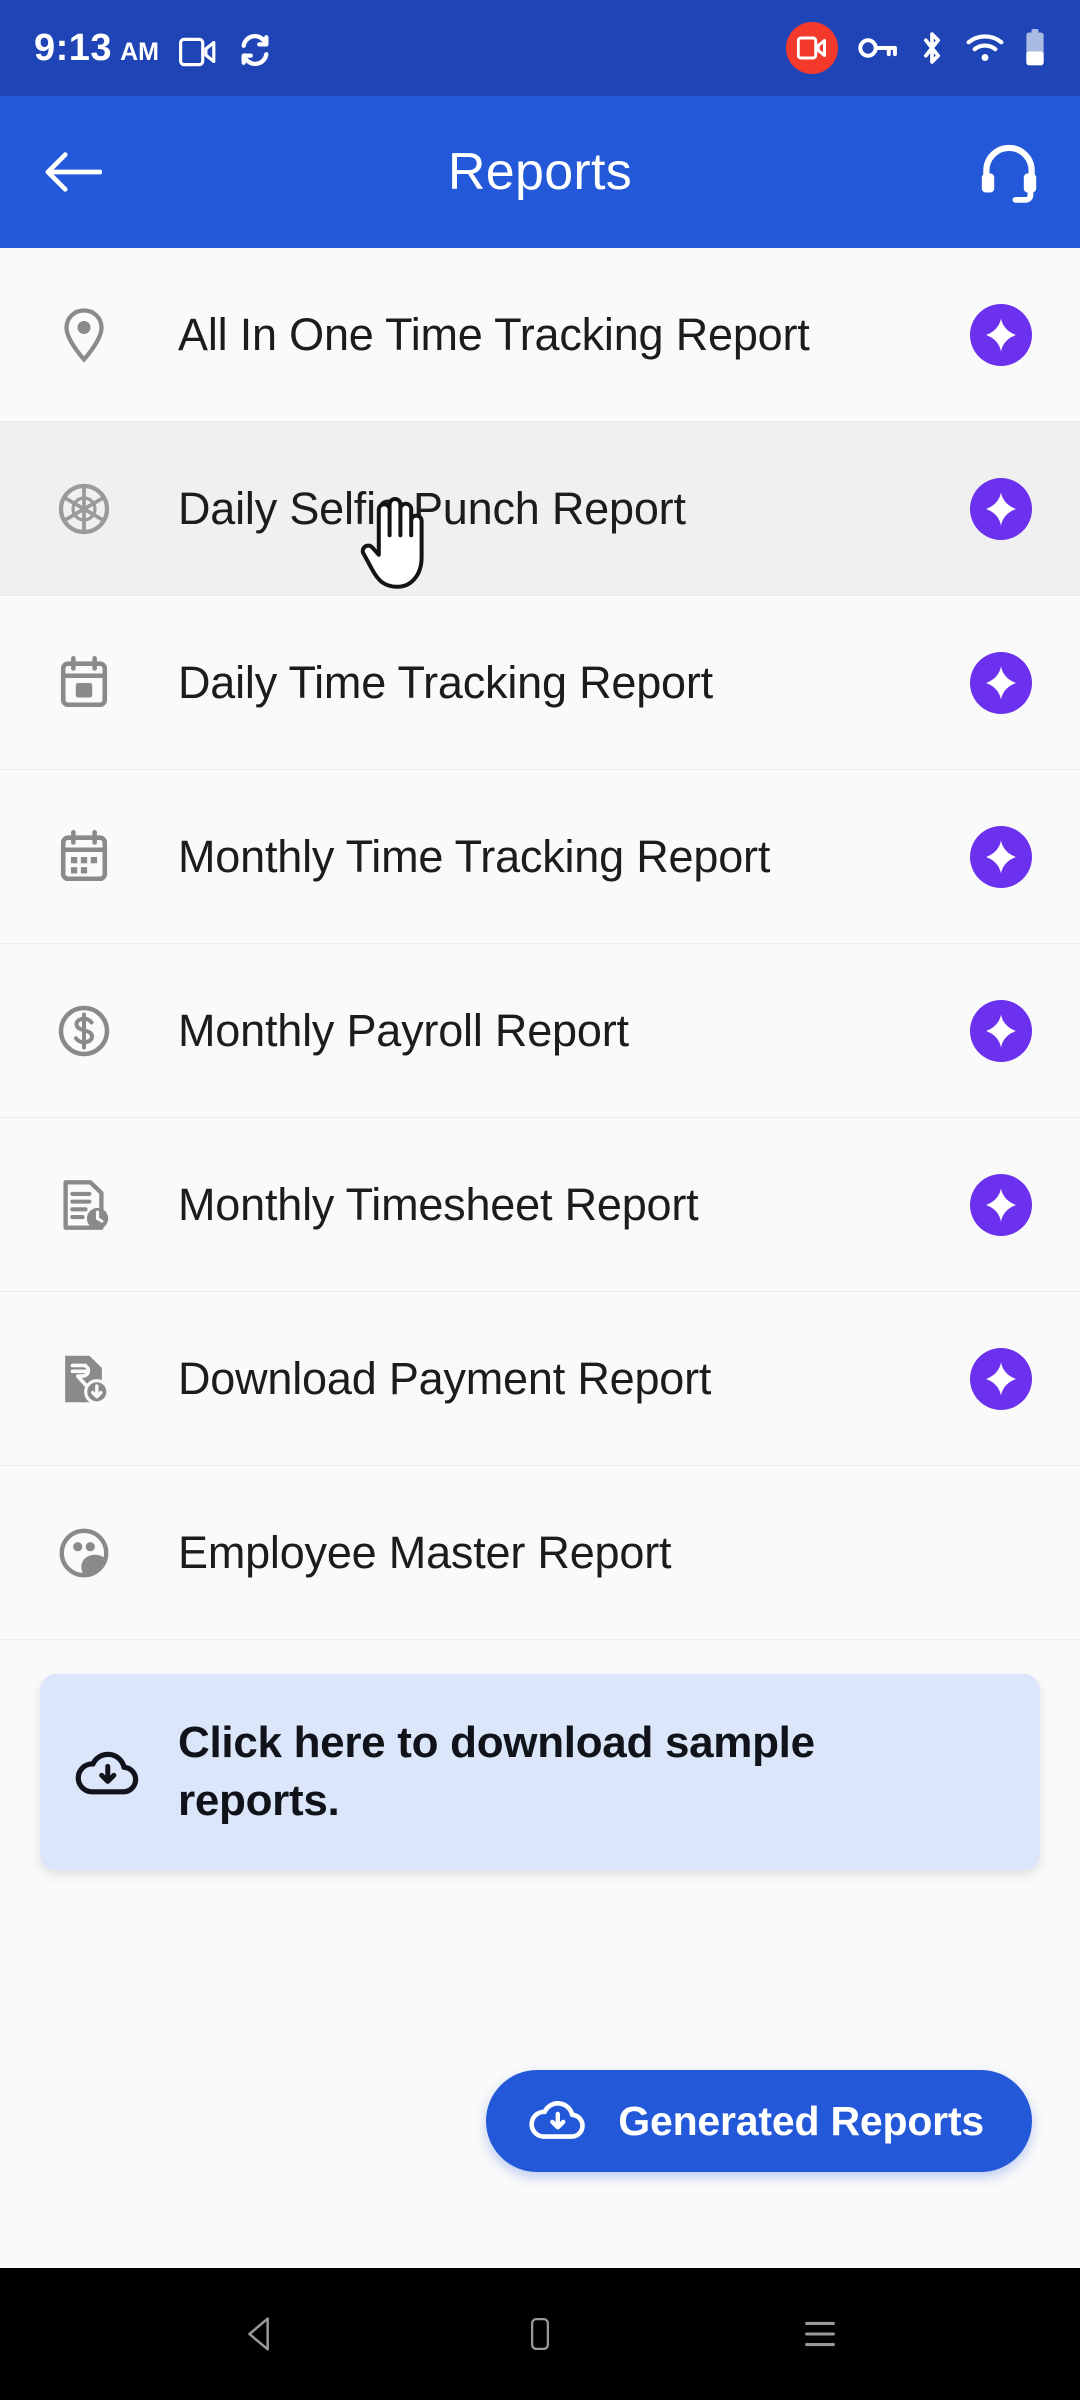 The width and height of the screenshot is (1080, 2400). What do you see at coordinates (812, 48) in the screenshot?
I see `screen-record-badge-icon` at bounding box center [812, 48].